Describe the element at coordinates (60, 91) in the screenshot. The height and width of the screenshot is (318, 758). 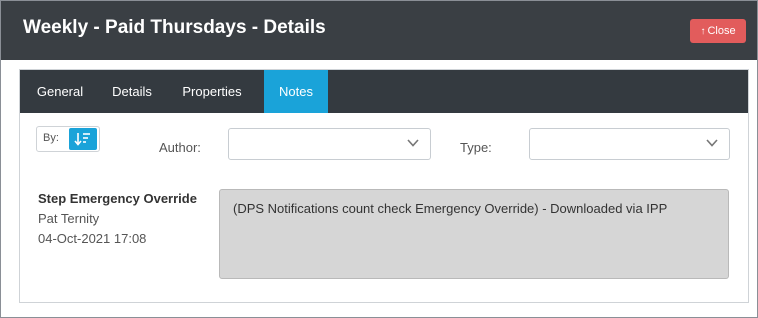
I see `tab-general: General` at that location.